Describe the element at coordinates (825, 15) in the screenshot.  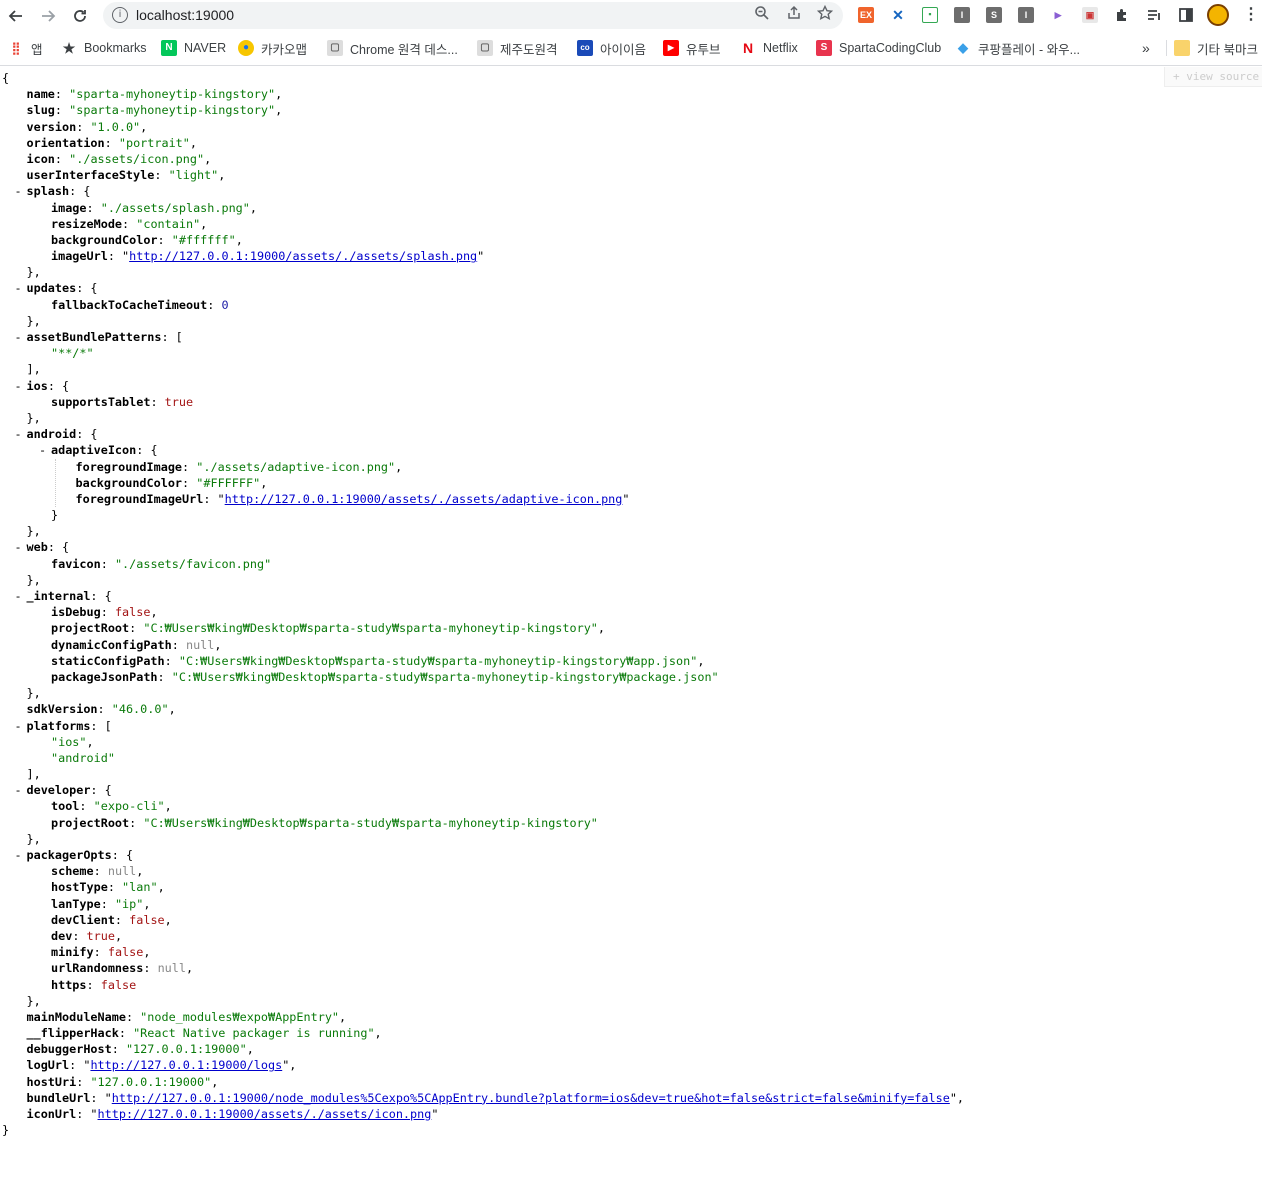
I see `bookmark-star-icon` at that location.